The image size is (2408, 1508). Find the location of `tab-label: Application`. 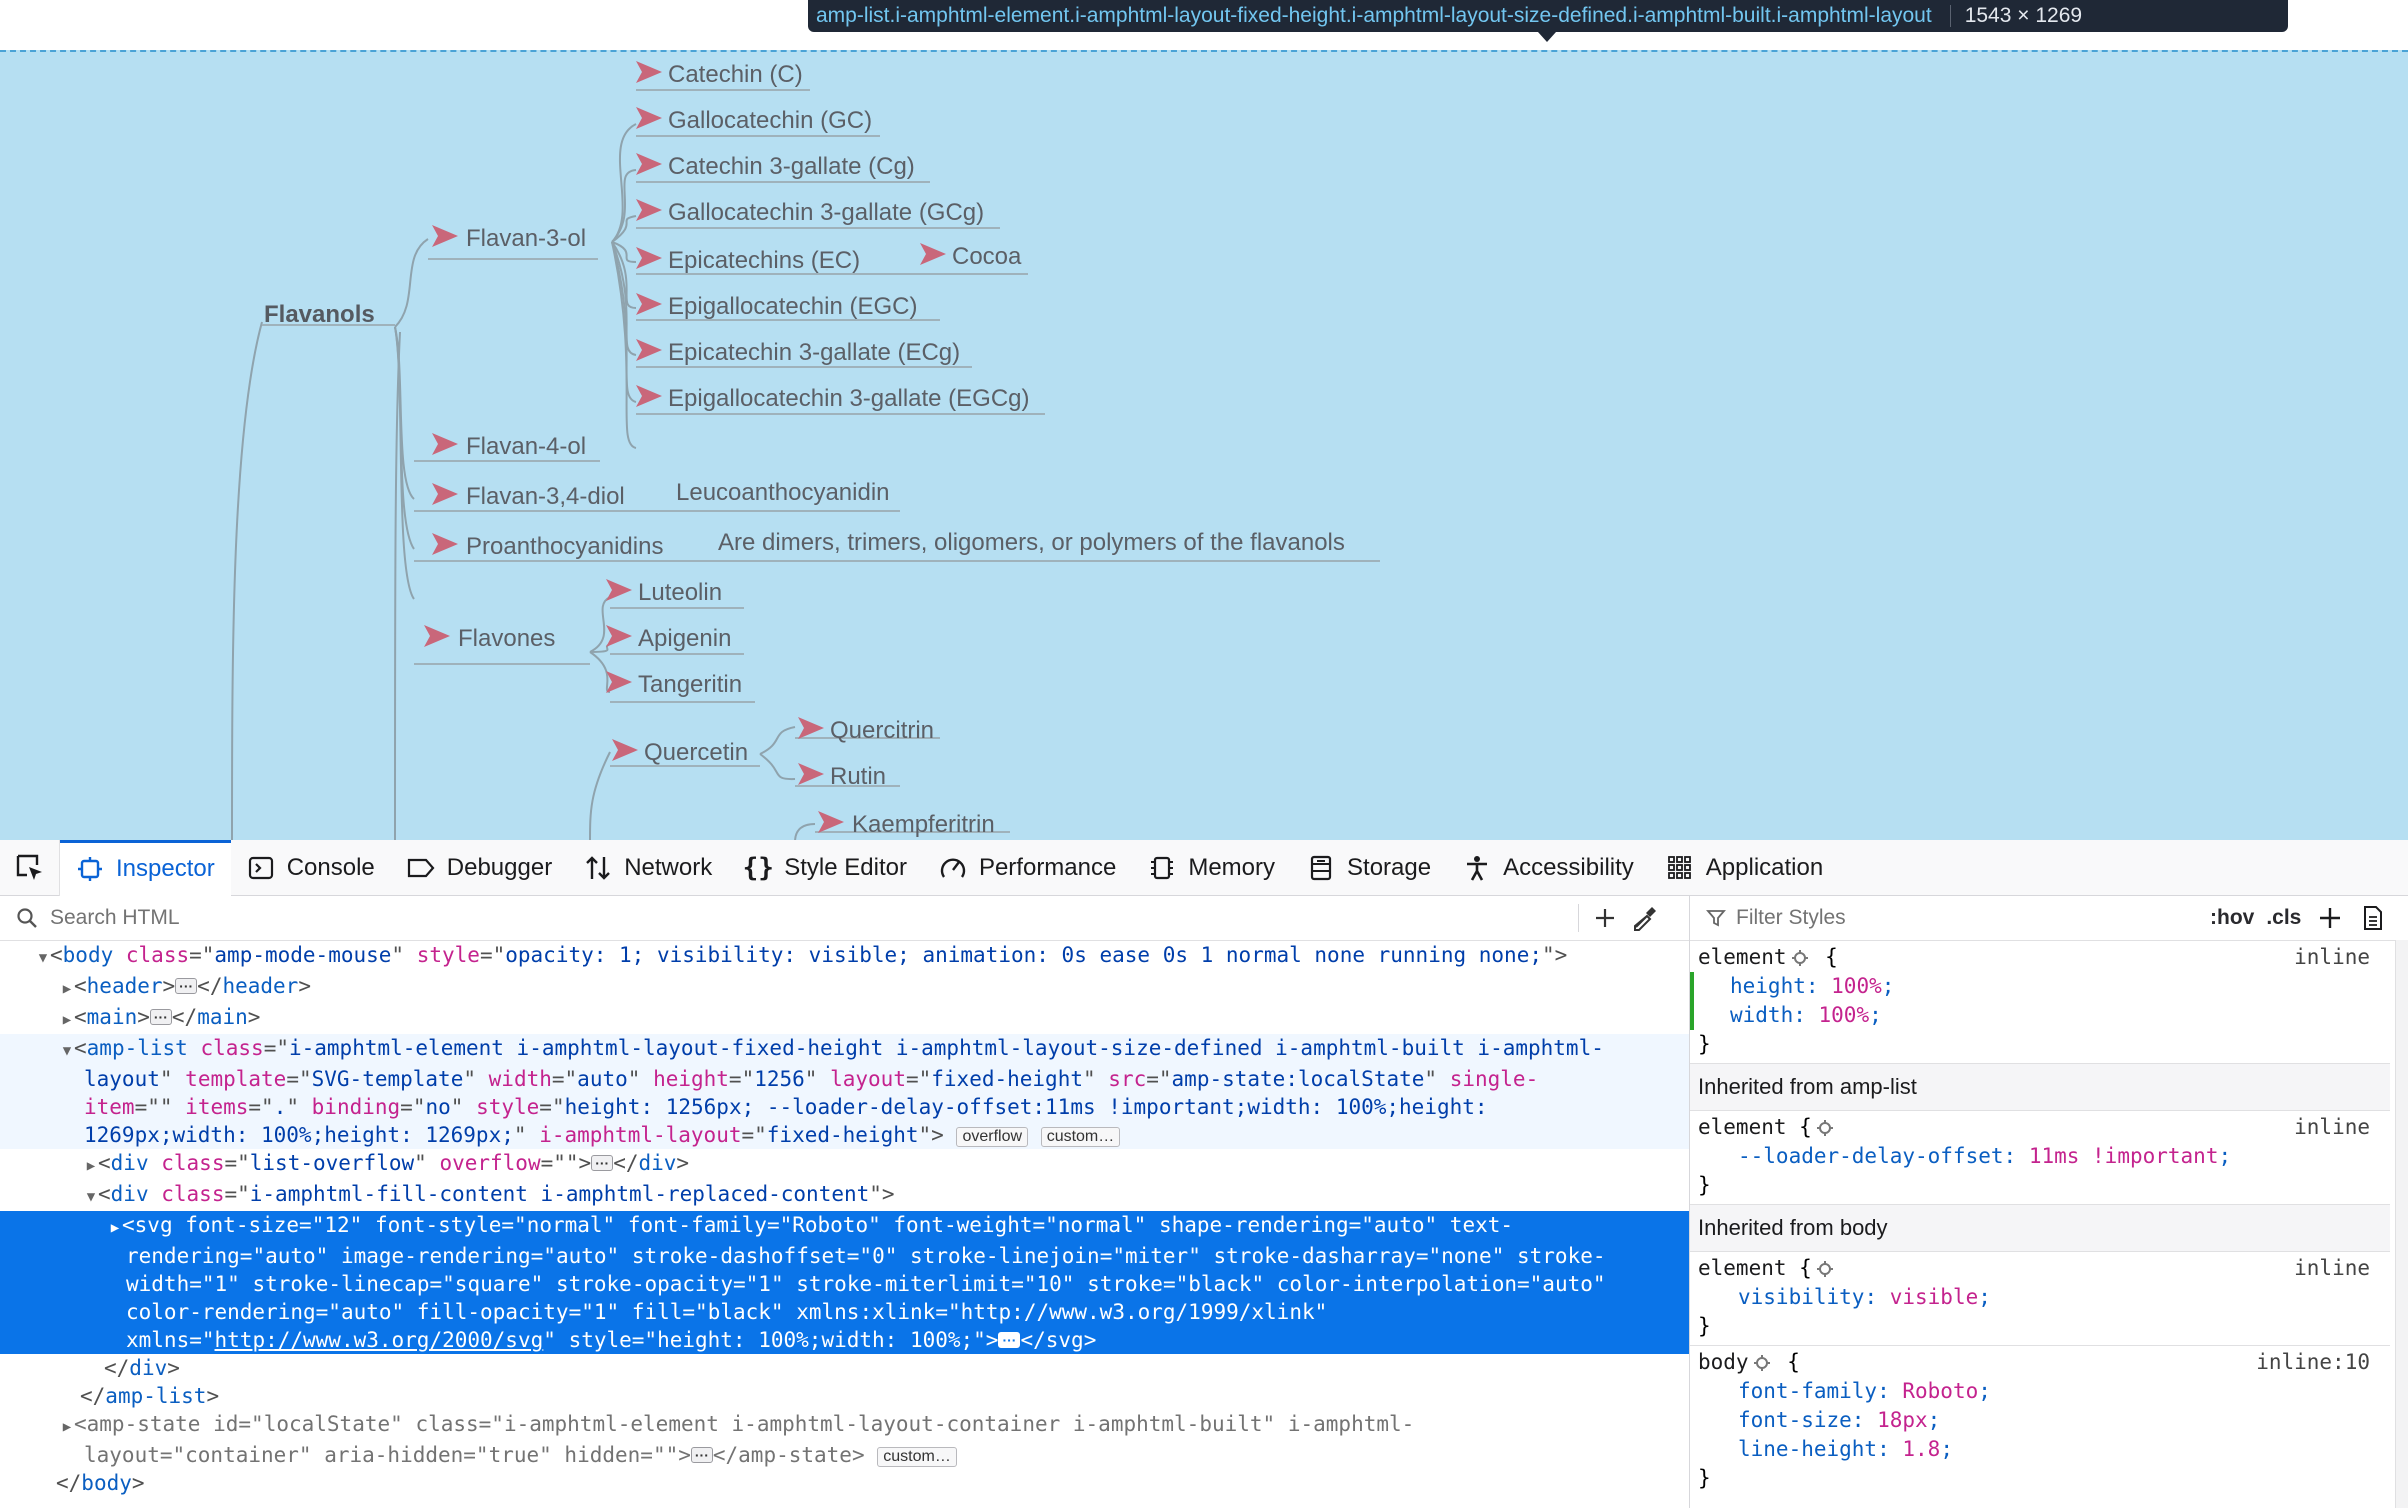

tab-label: Application is located at coordinates (1764, 867).